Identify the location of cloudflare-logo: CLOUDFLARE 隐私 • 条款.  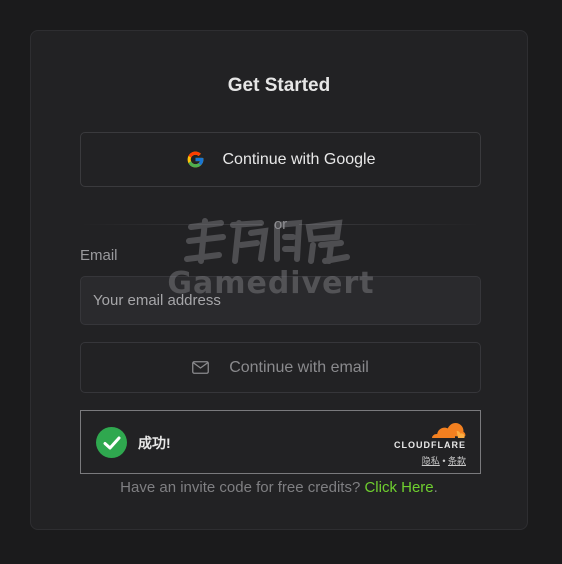
(428, 444).